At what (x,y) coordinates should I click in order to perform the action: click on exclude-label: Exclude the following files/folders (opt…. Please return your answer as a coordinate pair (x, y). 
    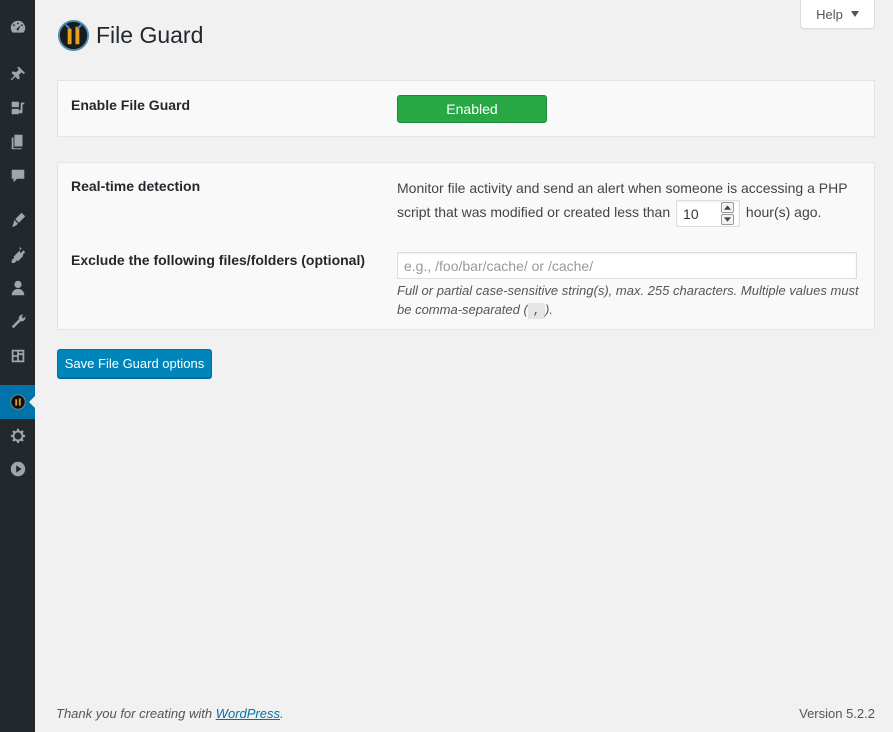
    Looking at the image, I should click on (218, 260).